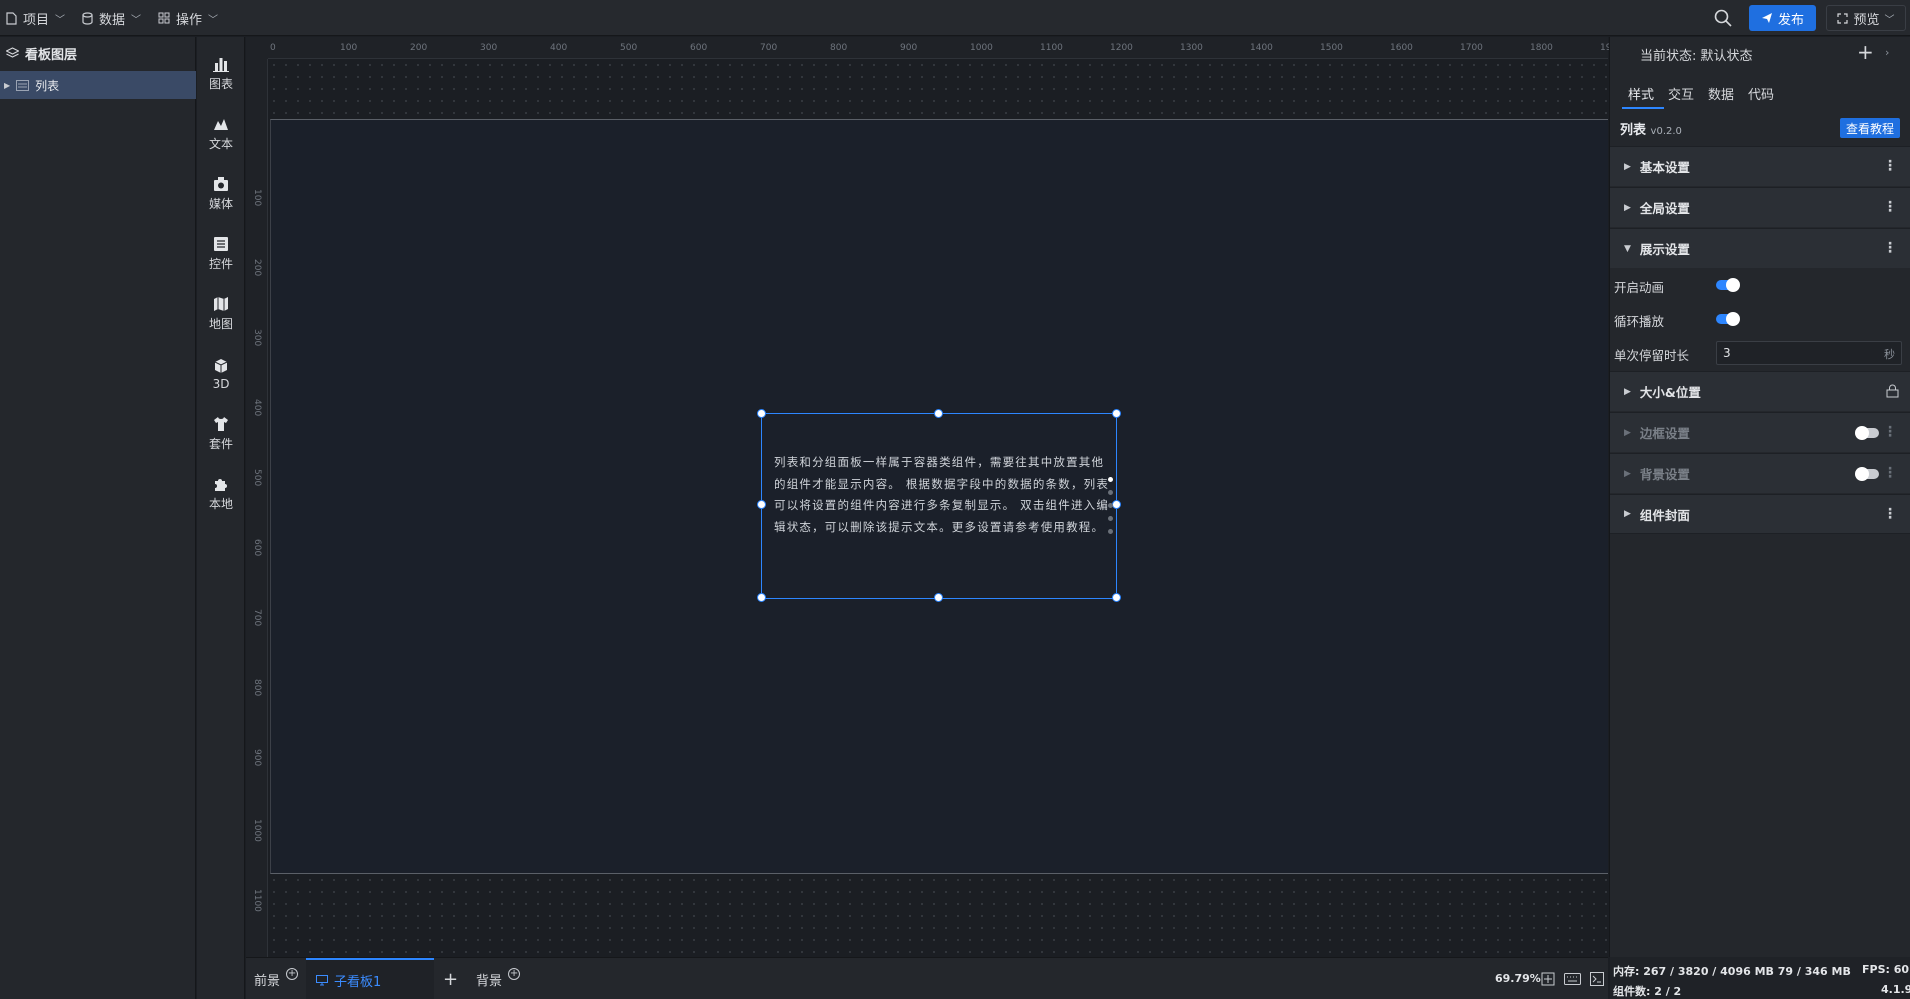  What do you see at coordinates (1782, 18) in the screenshot?
I see `publish-button: 发布` at bounding box center [1782, 18].